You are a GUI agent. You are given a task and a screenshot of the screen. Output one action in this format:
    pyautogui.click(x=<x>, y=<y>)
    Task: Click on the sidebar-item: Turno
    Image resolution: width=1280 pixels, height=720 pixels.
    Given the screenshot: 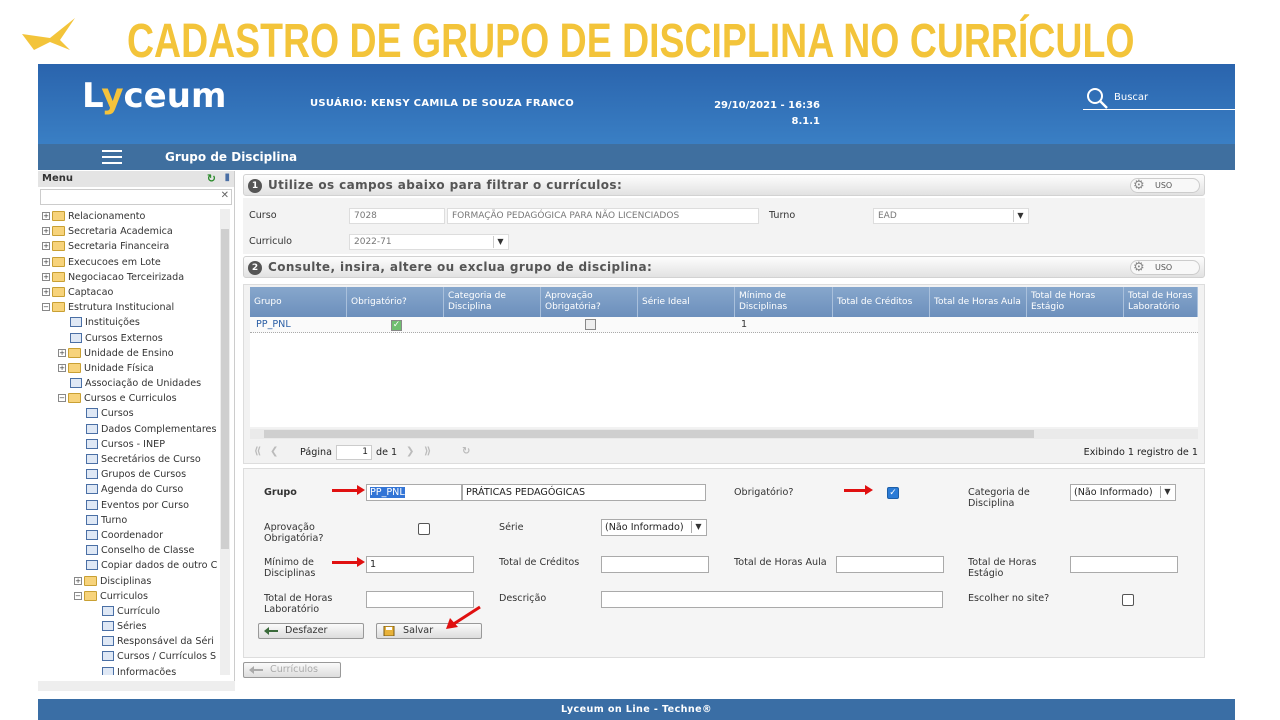 What is the action you would take?
    pyautogui.click(x=130, y=520)
    